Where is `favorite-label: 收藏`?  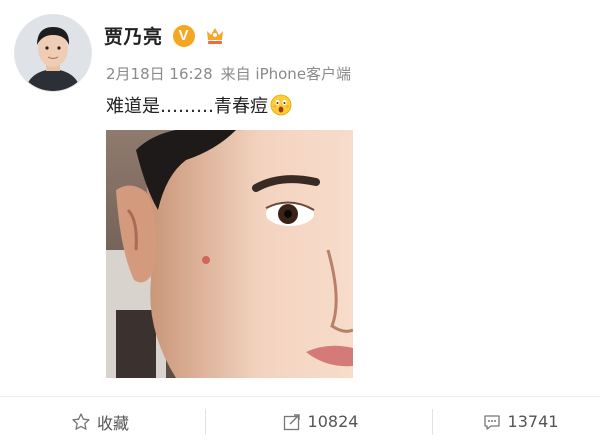
favorite-label: 收藏 is located at coordinates (112, 423).